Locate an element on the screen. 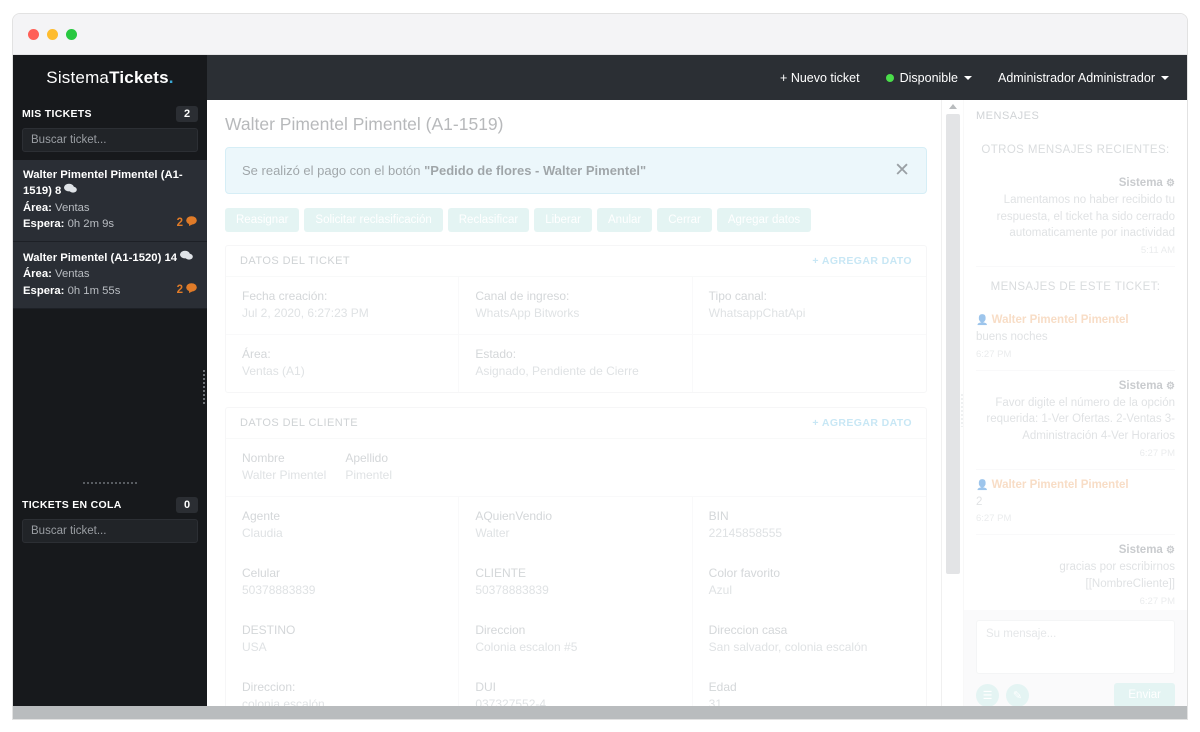 The height and width of the screenshot is (732, 1200). field-value: Claudia is located at coordinates (262, 533).